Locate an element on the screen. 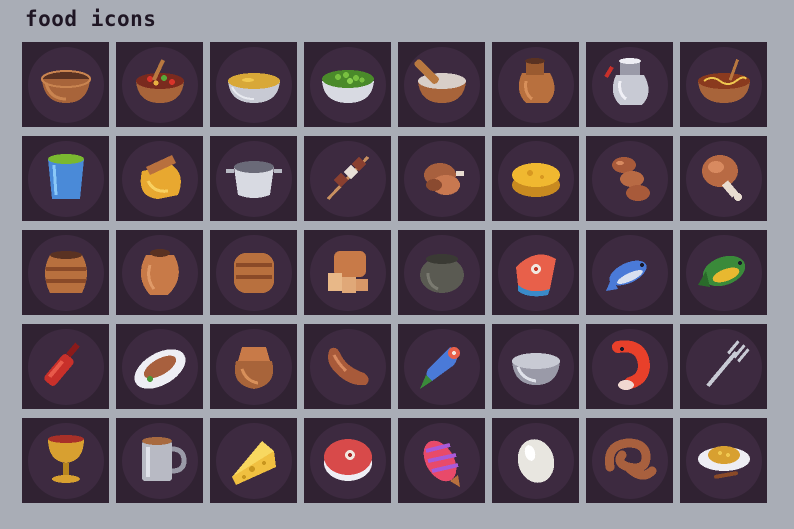 The height and width of the screenshot is (529, 794). goblet-icon is located at coordinates (66, 461).